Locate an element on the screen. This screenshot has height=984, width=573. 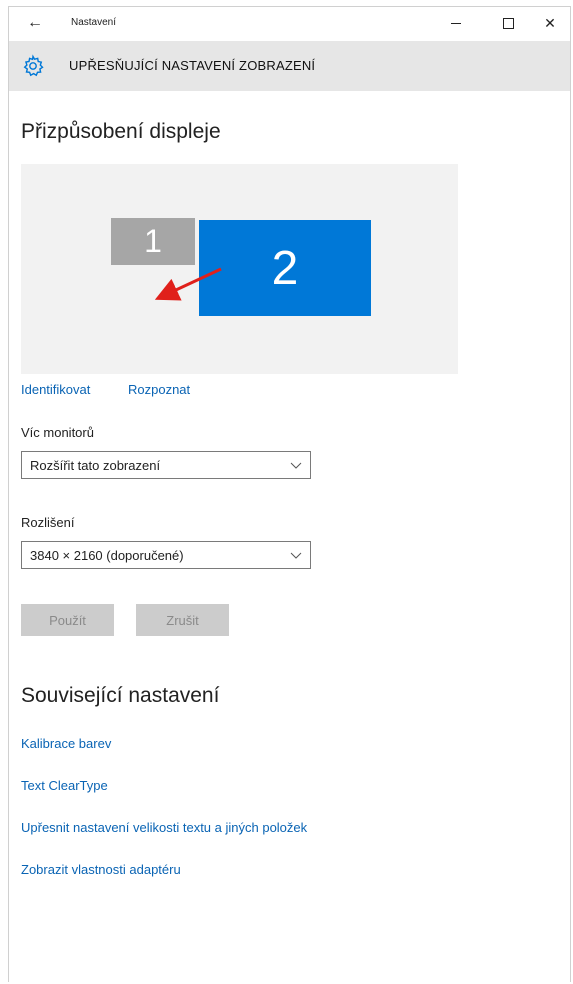
close-icon: ✕ is located at coordinates (550, 22).